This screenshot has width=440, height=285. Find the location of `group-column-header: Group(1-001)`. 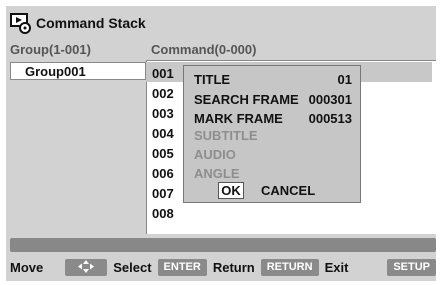

group-column-header: Group(1-001) is located at coordinates (50, 49).